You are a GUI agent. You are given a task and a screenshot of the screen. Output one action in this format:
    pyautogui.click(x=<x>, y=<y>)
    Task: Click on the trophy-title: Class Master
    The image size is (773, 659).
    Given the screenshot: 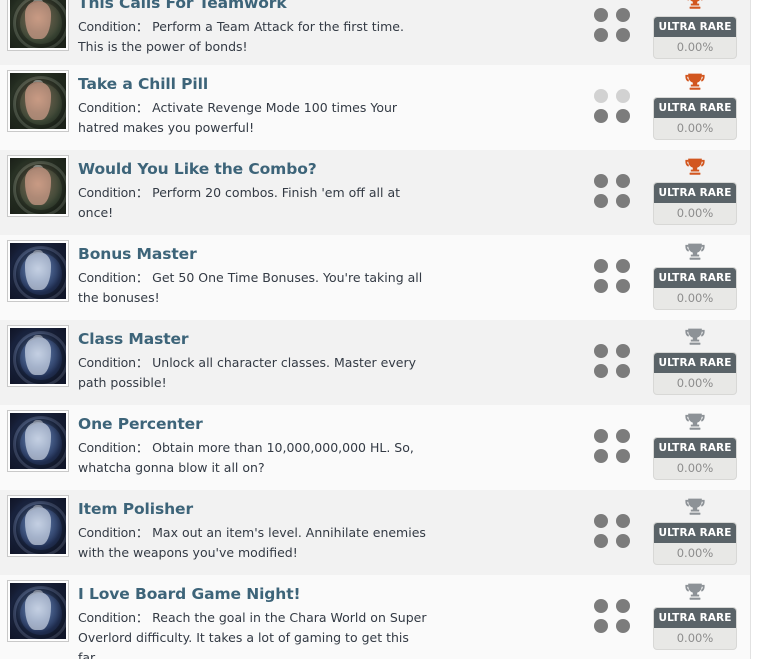 What is the action you would take?
    pyautogui.click(x=326, y=340)
    